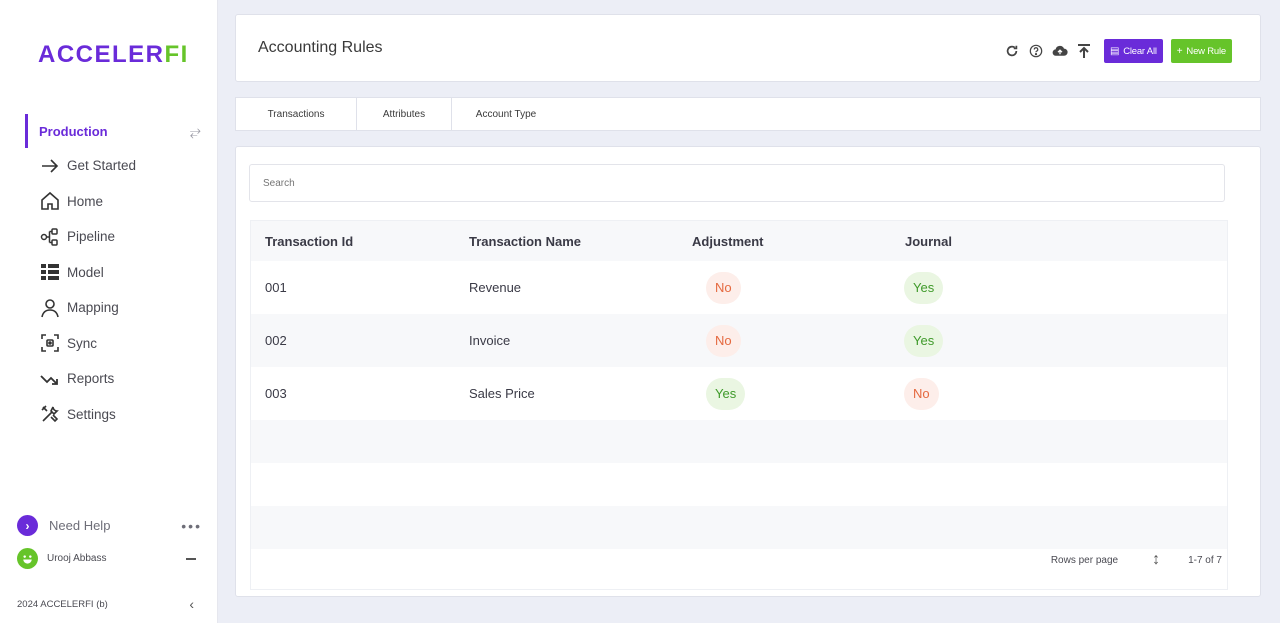  Describe the element at coordinates (101, 54) in the screenshot. I see `brand-name-main: ACCELER` at that location.